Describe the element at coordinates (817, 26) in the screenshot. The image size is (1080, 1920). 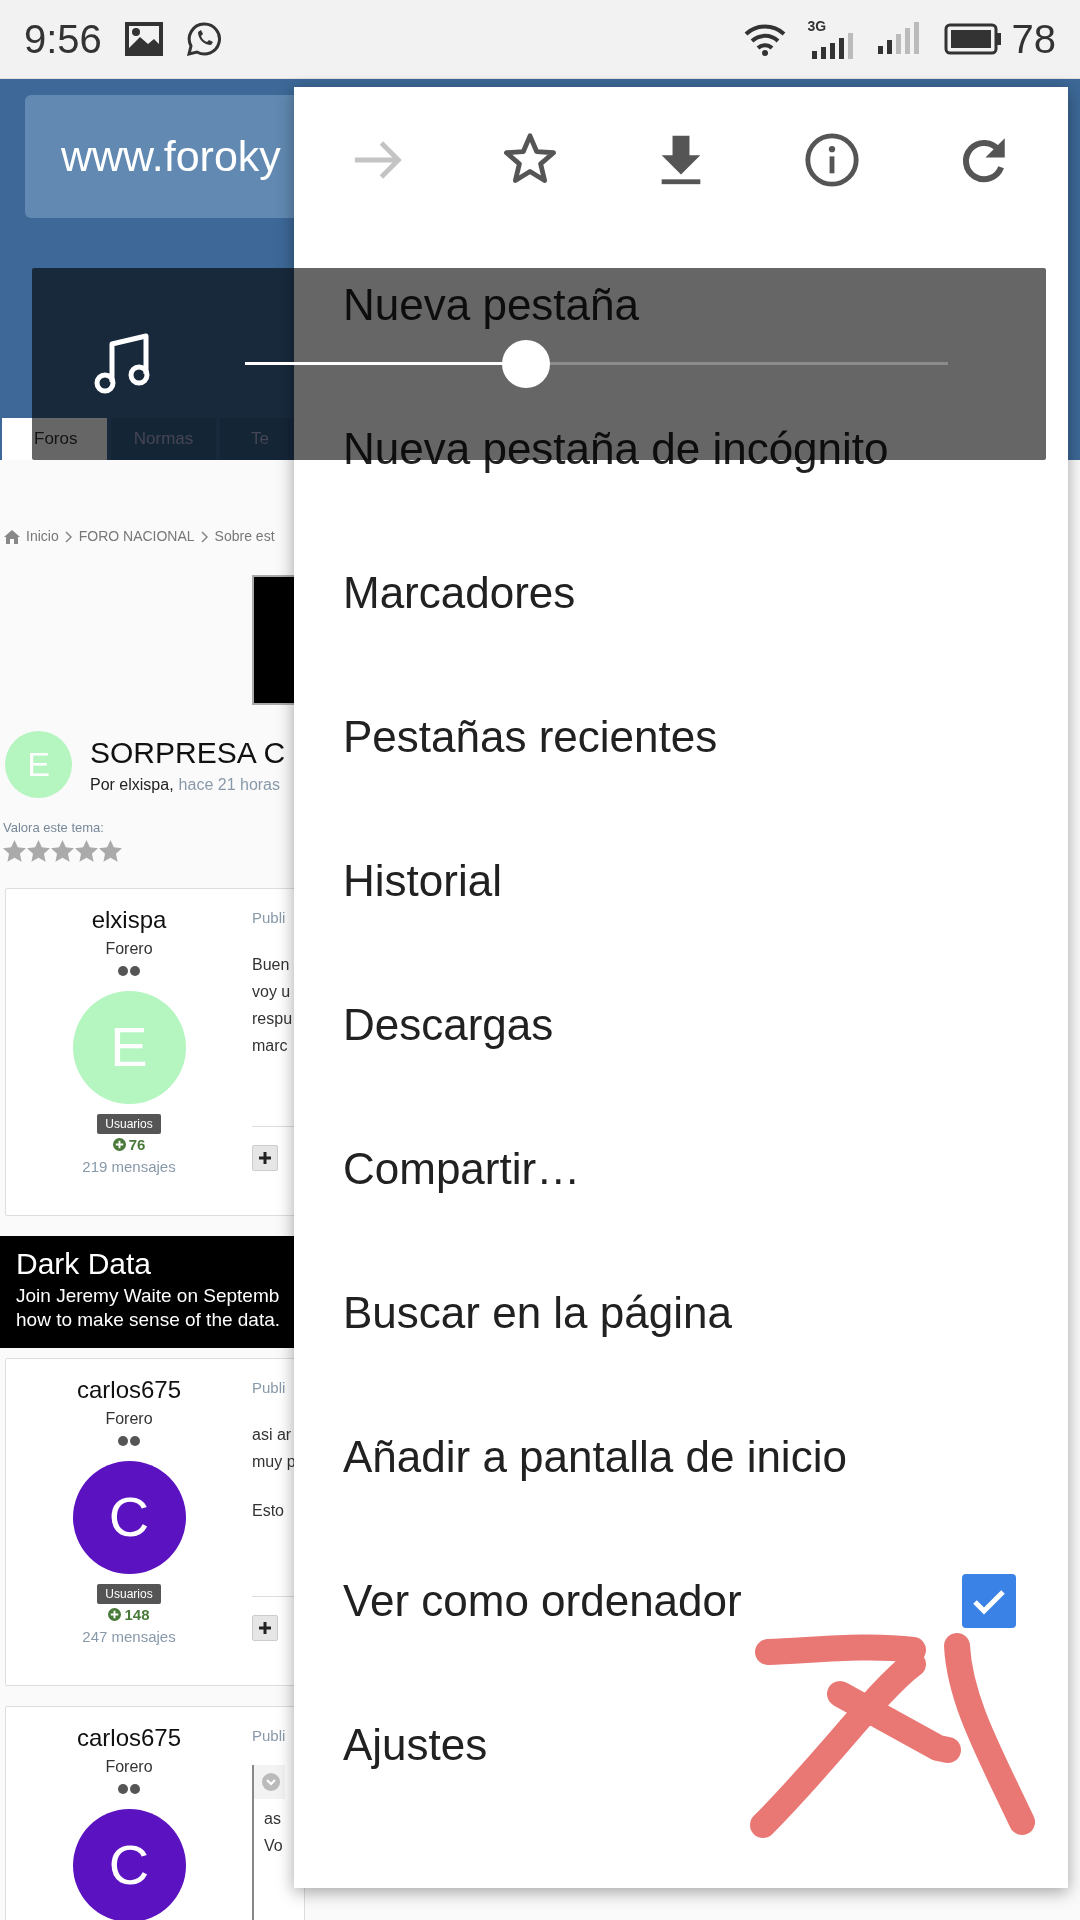
I see `network-type: 3G` at that location.